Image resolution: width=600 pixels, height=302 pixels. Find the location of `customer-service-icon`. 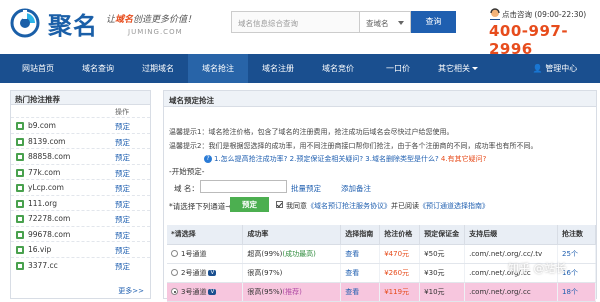

customer-service-icon is located at coordinates (495, 14).